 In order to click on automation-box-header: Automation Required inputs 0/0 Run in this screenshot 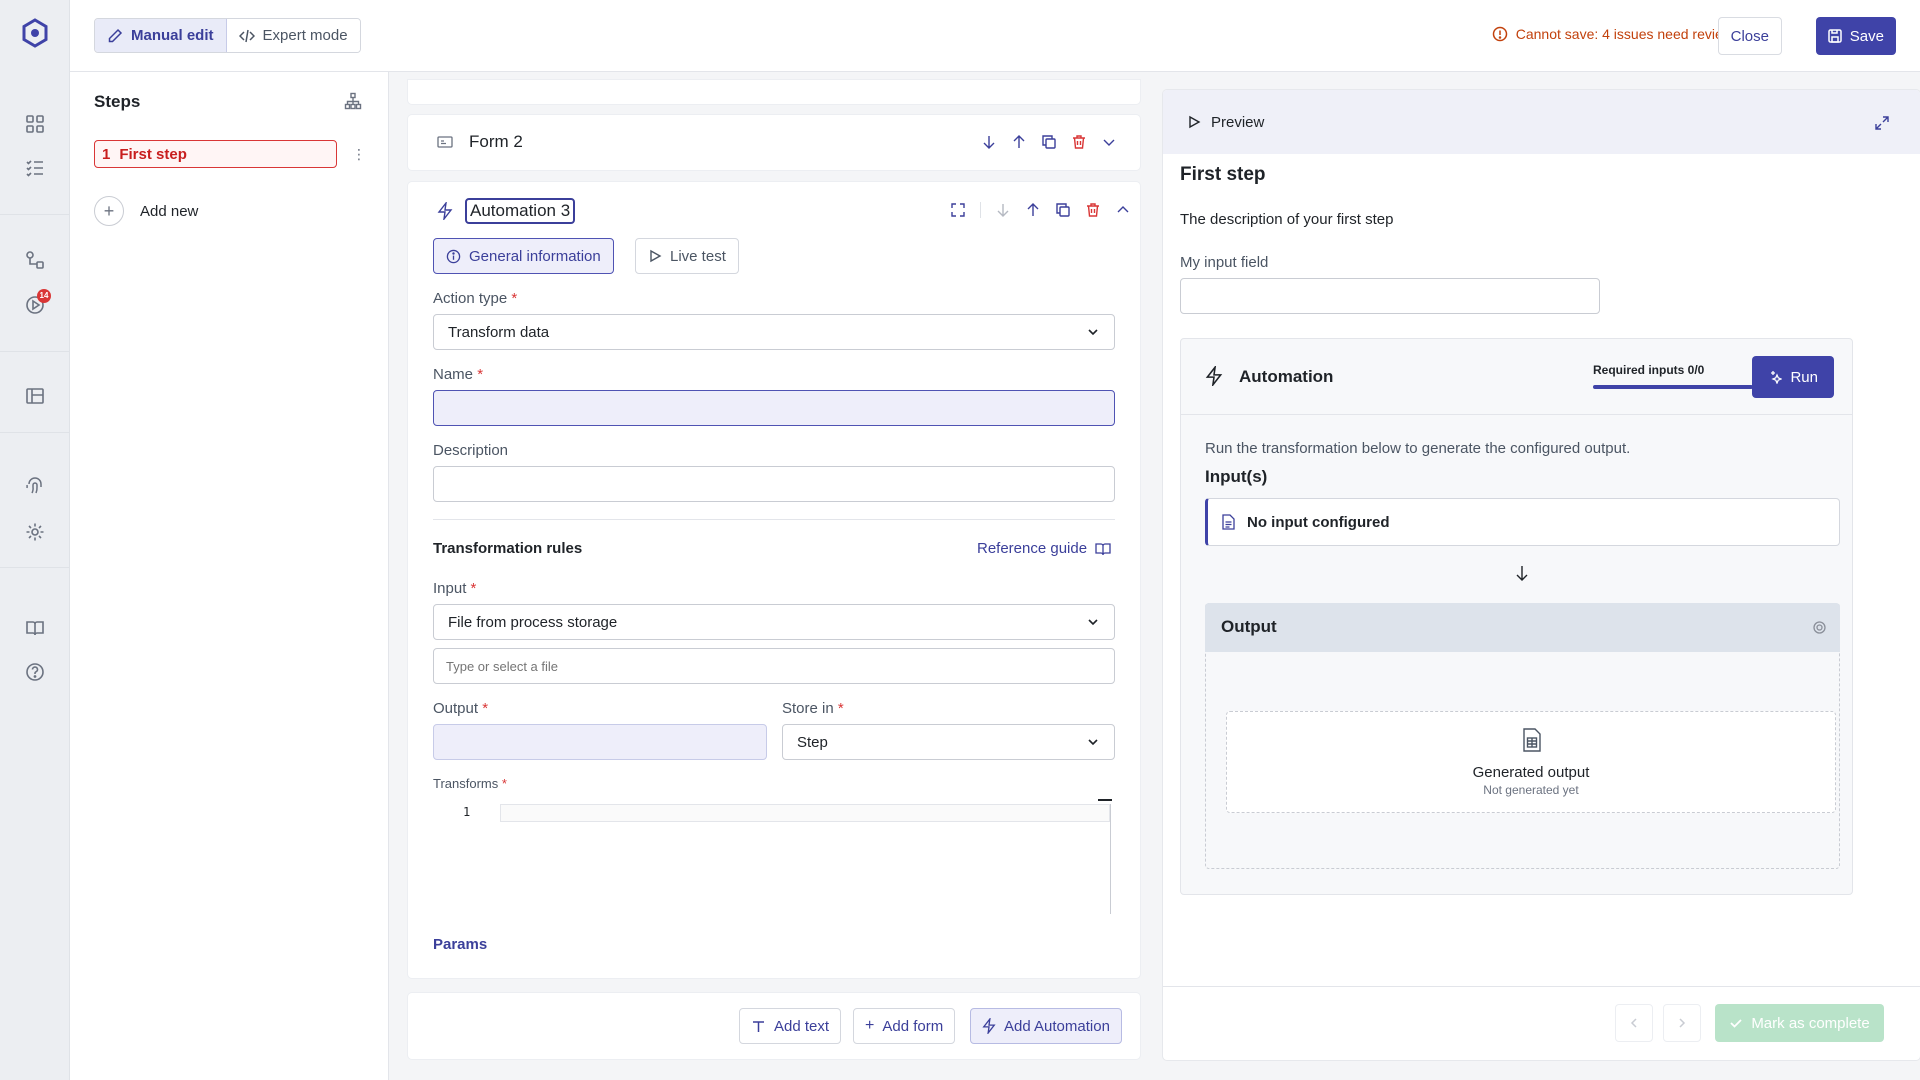, I will do `click(1516, 377)`.